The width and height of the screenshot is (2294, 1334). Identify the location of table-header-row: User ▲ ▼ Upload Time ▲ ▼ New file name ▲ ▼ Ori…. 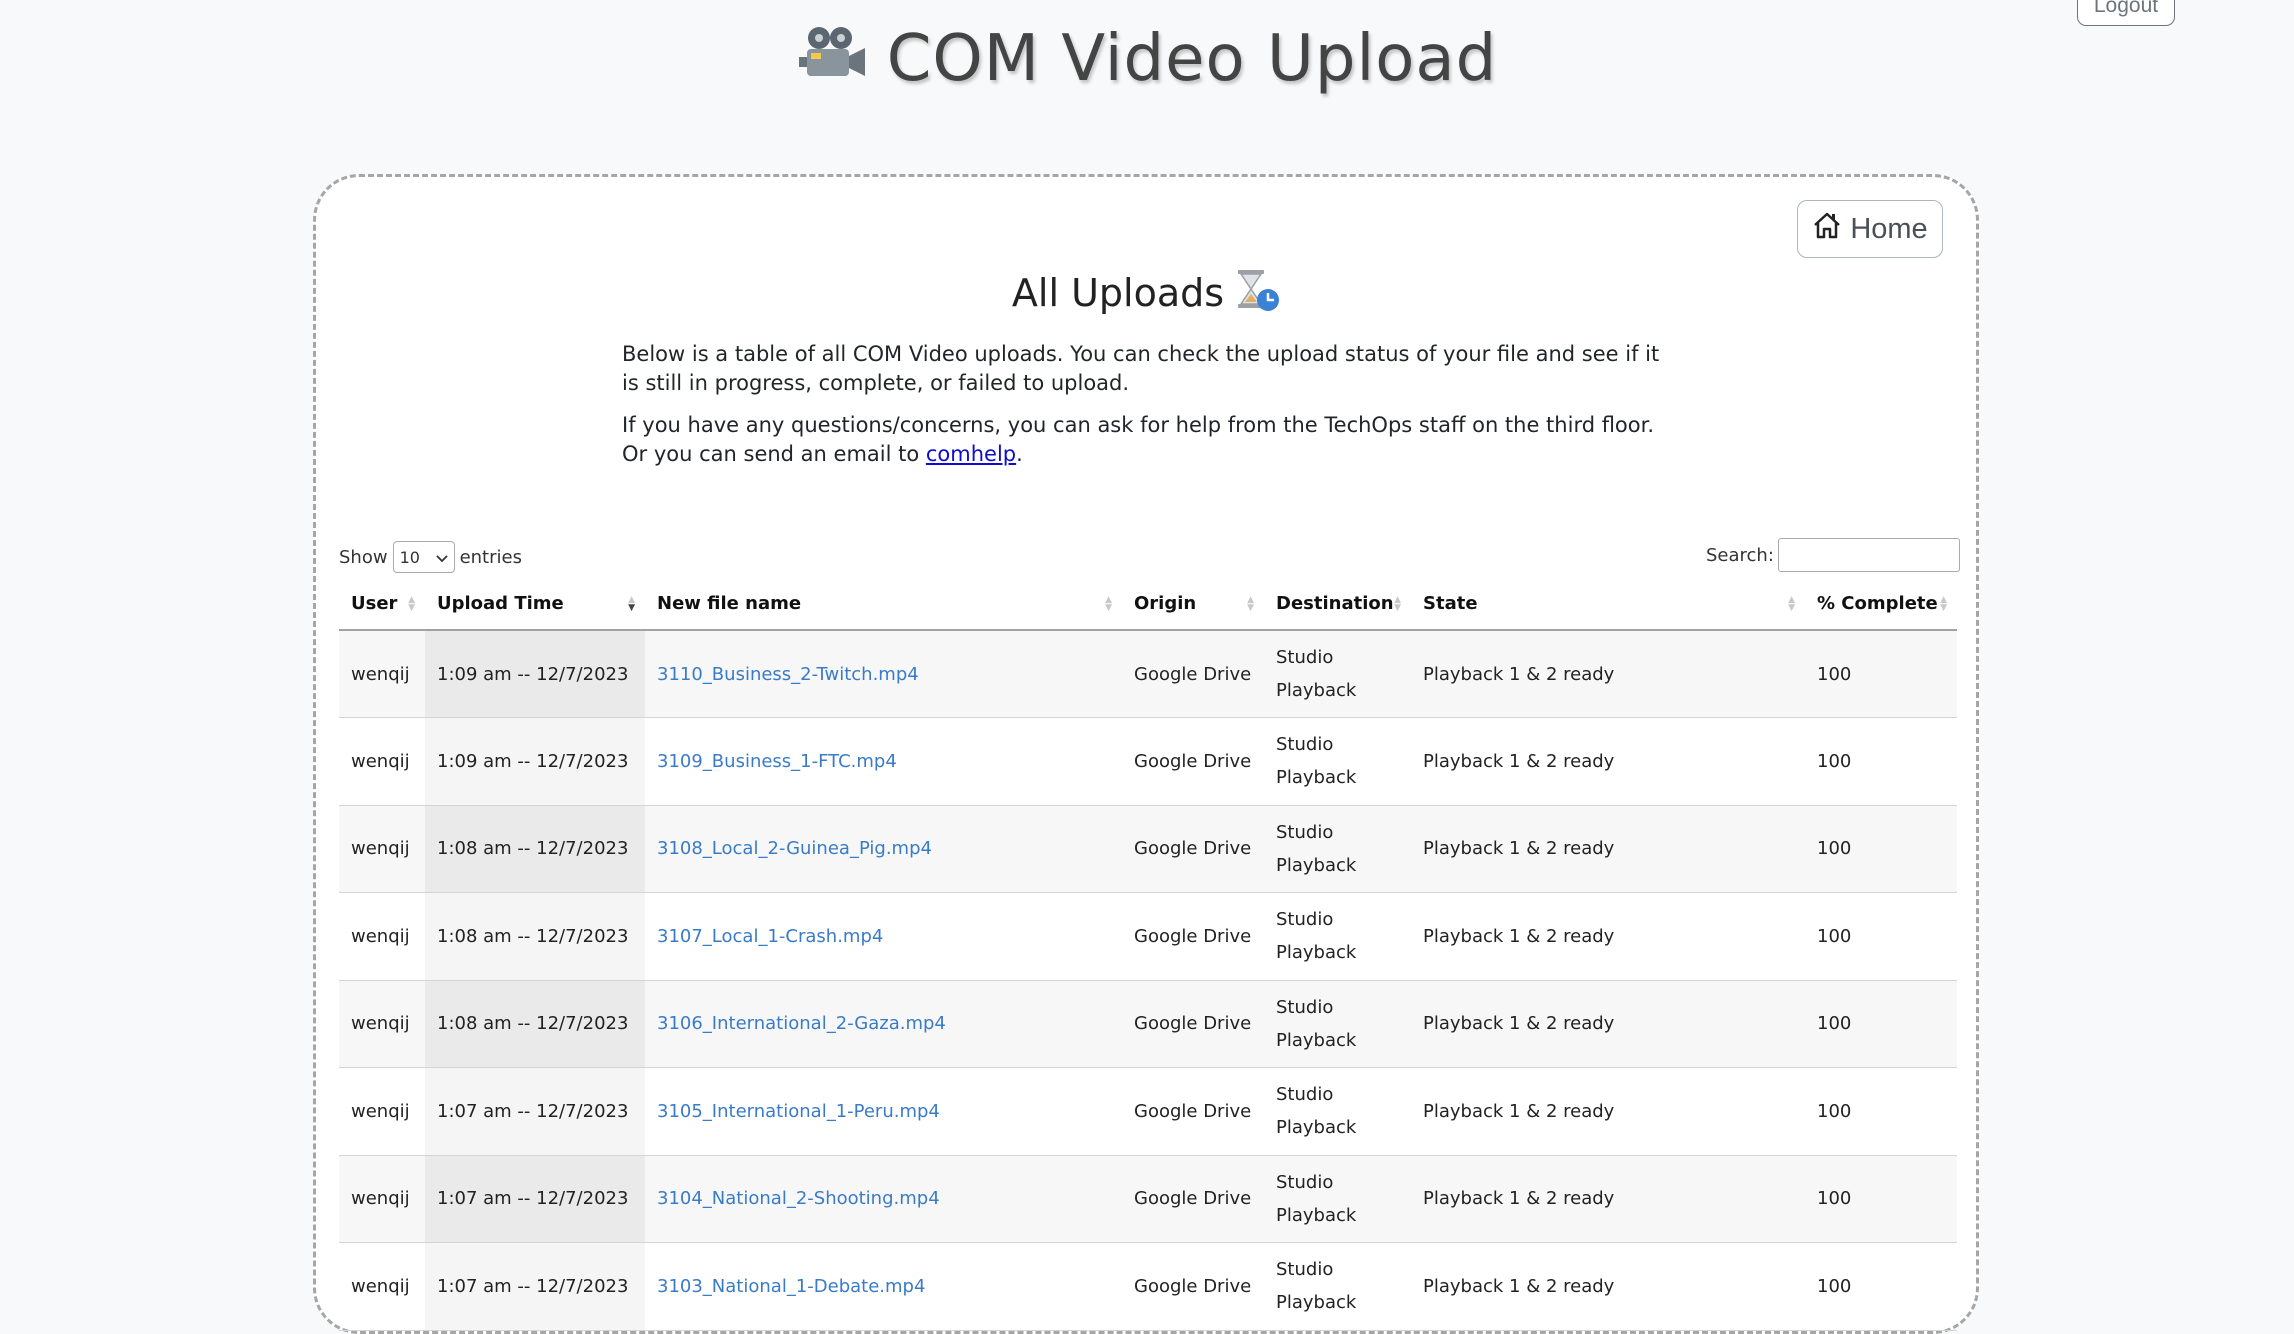
(1148, 604).